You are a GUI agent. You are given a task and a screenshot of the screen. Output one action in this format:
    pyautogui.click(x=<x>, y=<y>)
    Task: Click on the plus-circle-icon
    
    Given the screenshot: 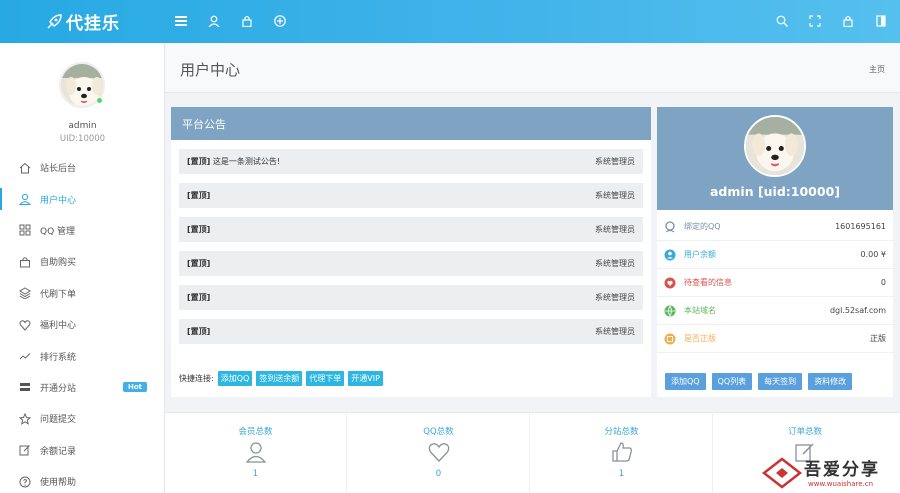 What is the action you would take?
    pyautogui.click(x=280, y=21)
    